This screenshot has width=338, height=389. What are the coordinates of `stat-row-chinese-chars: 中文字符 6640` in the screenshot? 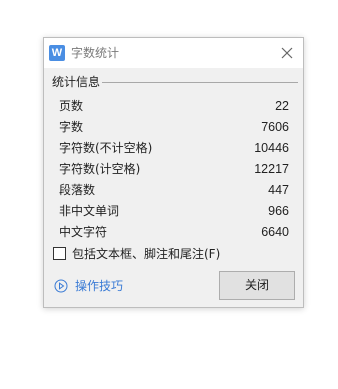 It's located at (174, 232).